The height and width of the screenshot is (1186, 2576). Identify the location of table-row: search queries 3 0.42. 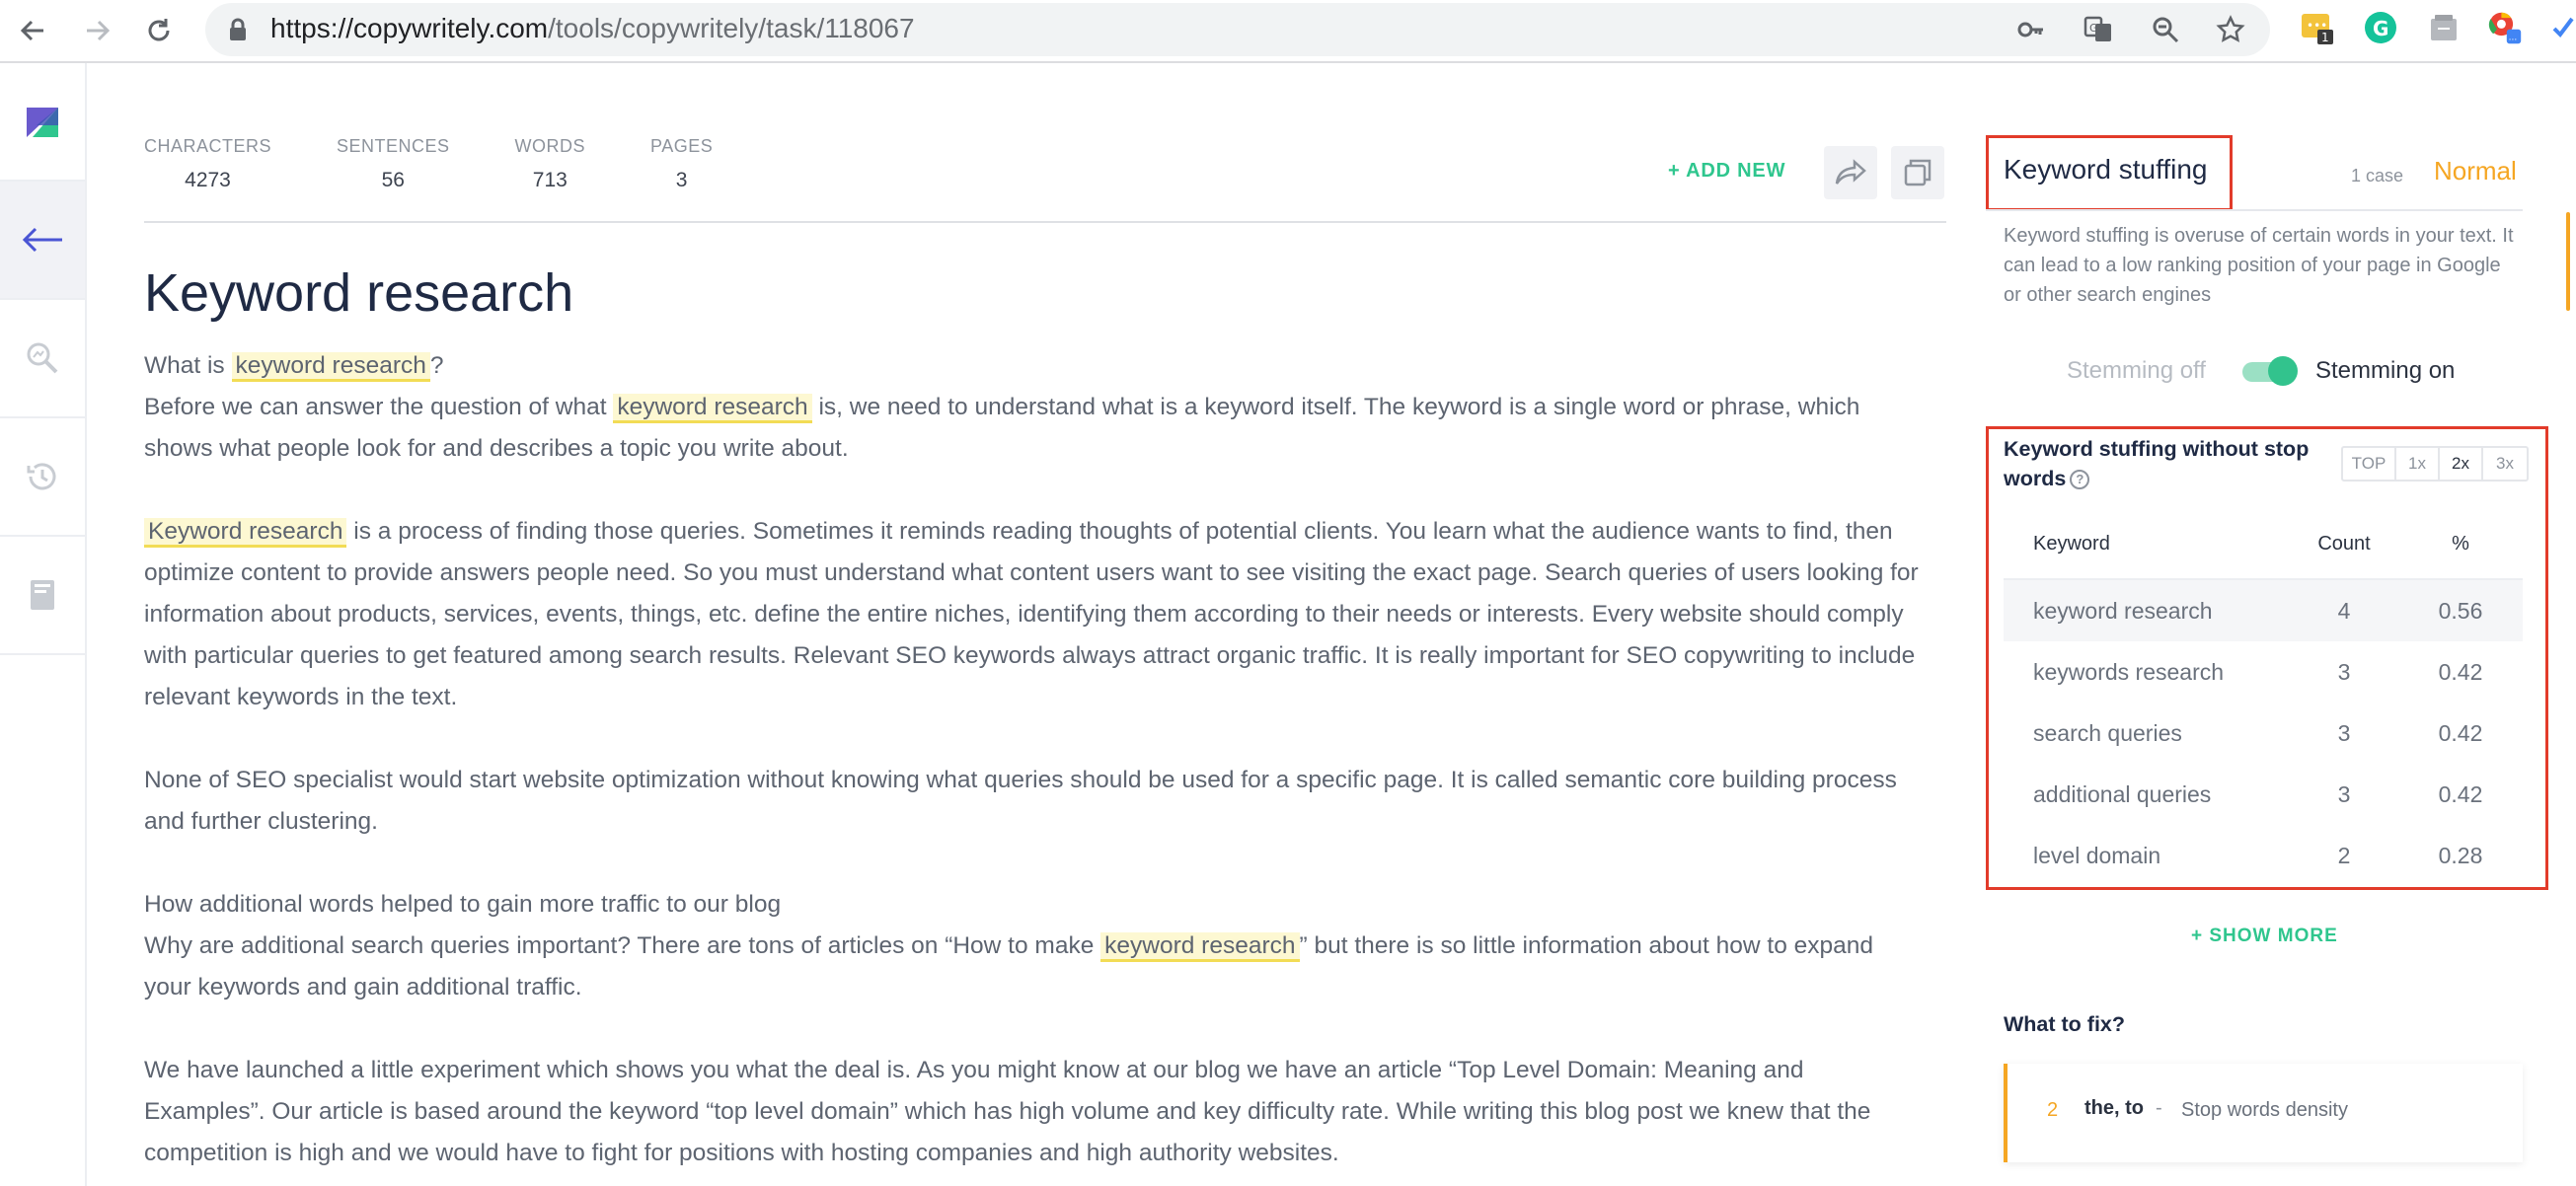
(2263, 733).